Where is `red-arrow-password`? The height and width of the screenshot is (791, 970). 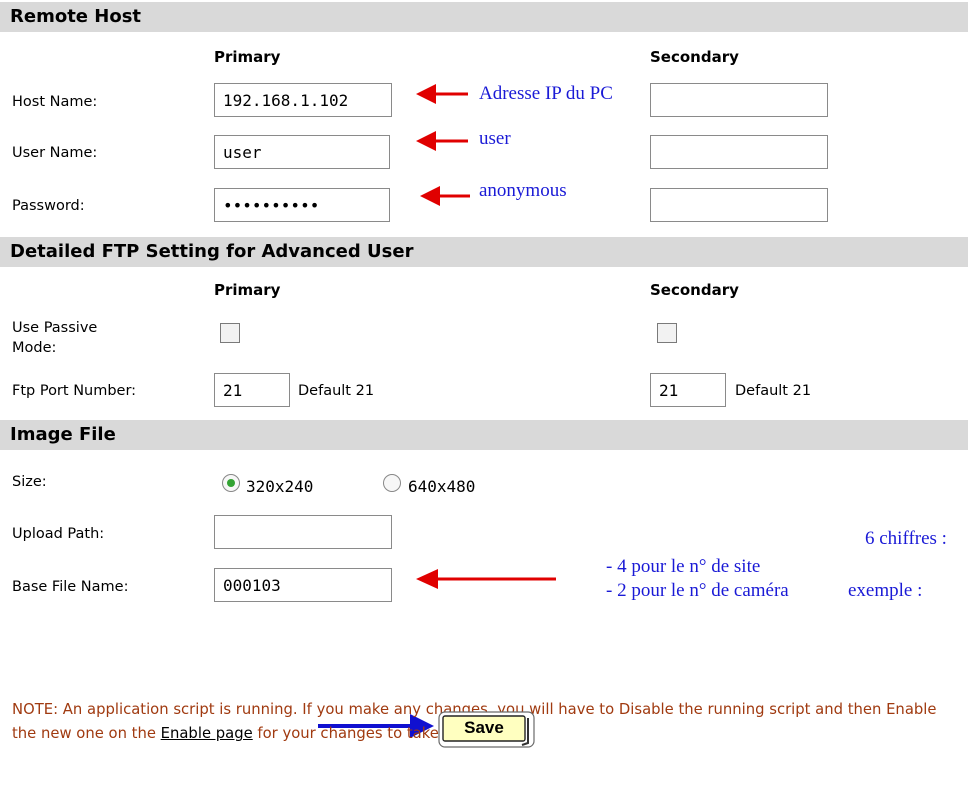
red-arrow-password is located at coordinates (445, 196).